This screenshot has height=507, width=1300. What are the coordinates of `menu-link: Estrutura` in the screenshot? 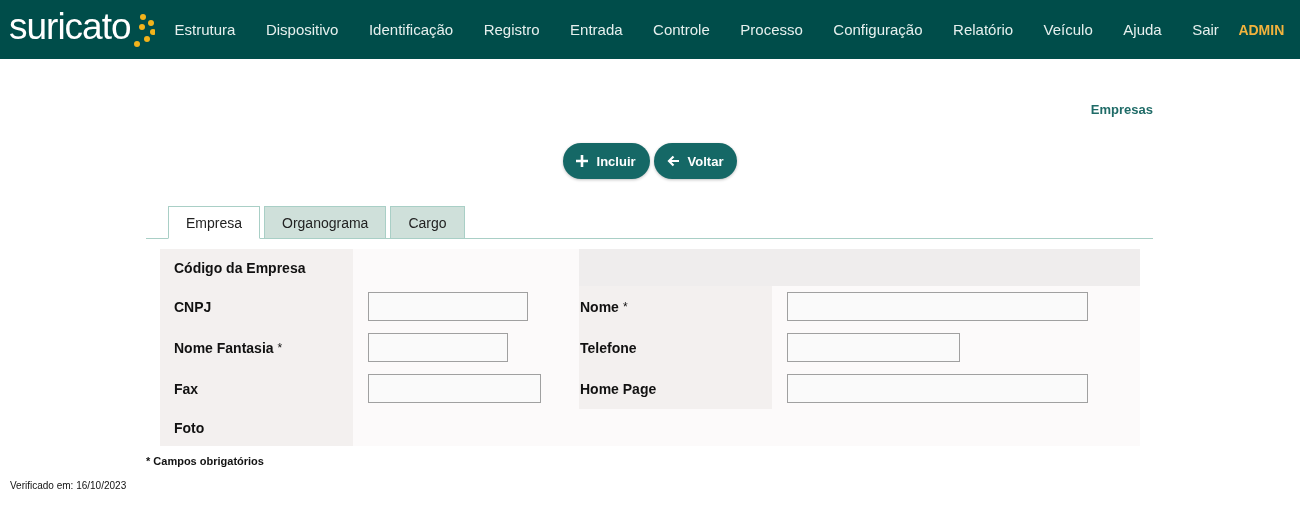 It's located at (205, 29).